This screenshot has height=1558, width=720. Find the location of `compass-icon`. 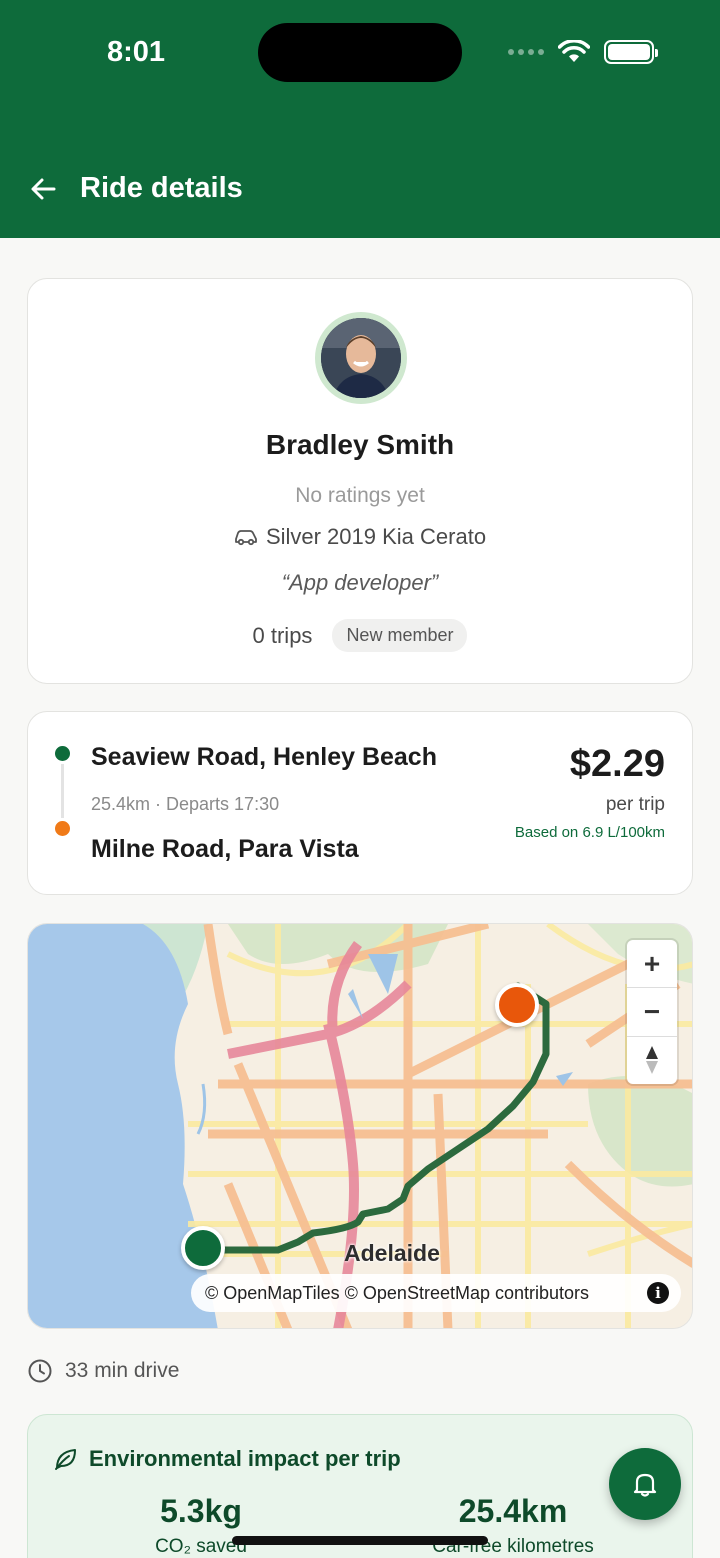

compass-icon is located at coordinates (652, 1060).